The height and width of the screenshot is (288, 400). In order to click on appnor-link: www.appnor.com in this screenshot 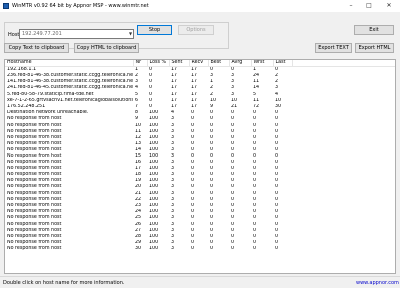, I will do `click(377, 283)`.